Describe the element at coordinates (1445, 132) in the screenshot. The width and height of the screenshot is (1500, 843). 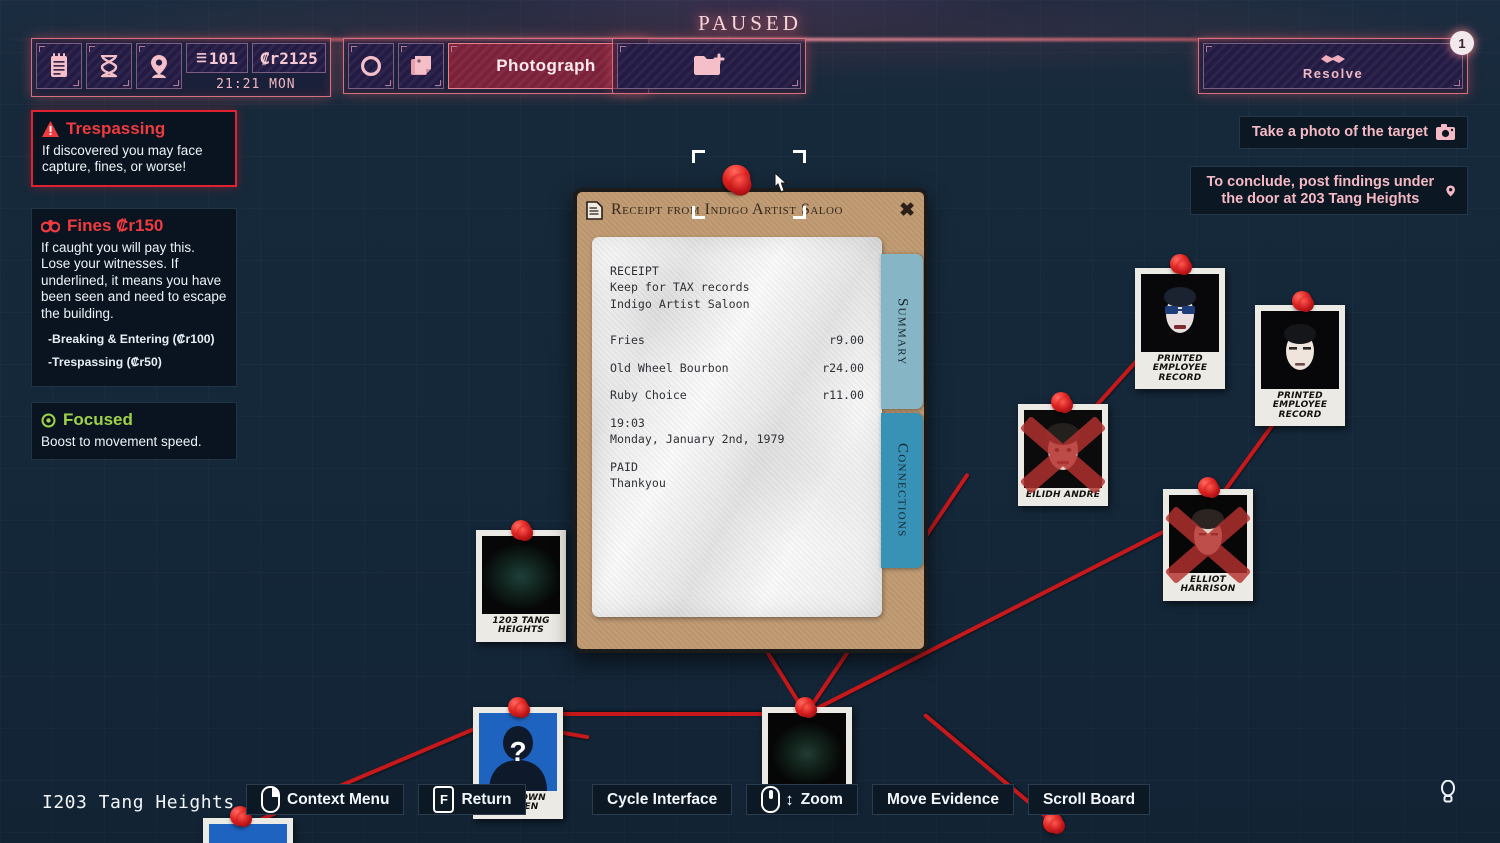
I see `camera-icon` at that location.